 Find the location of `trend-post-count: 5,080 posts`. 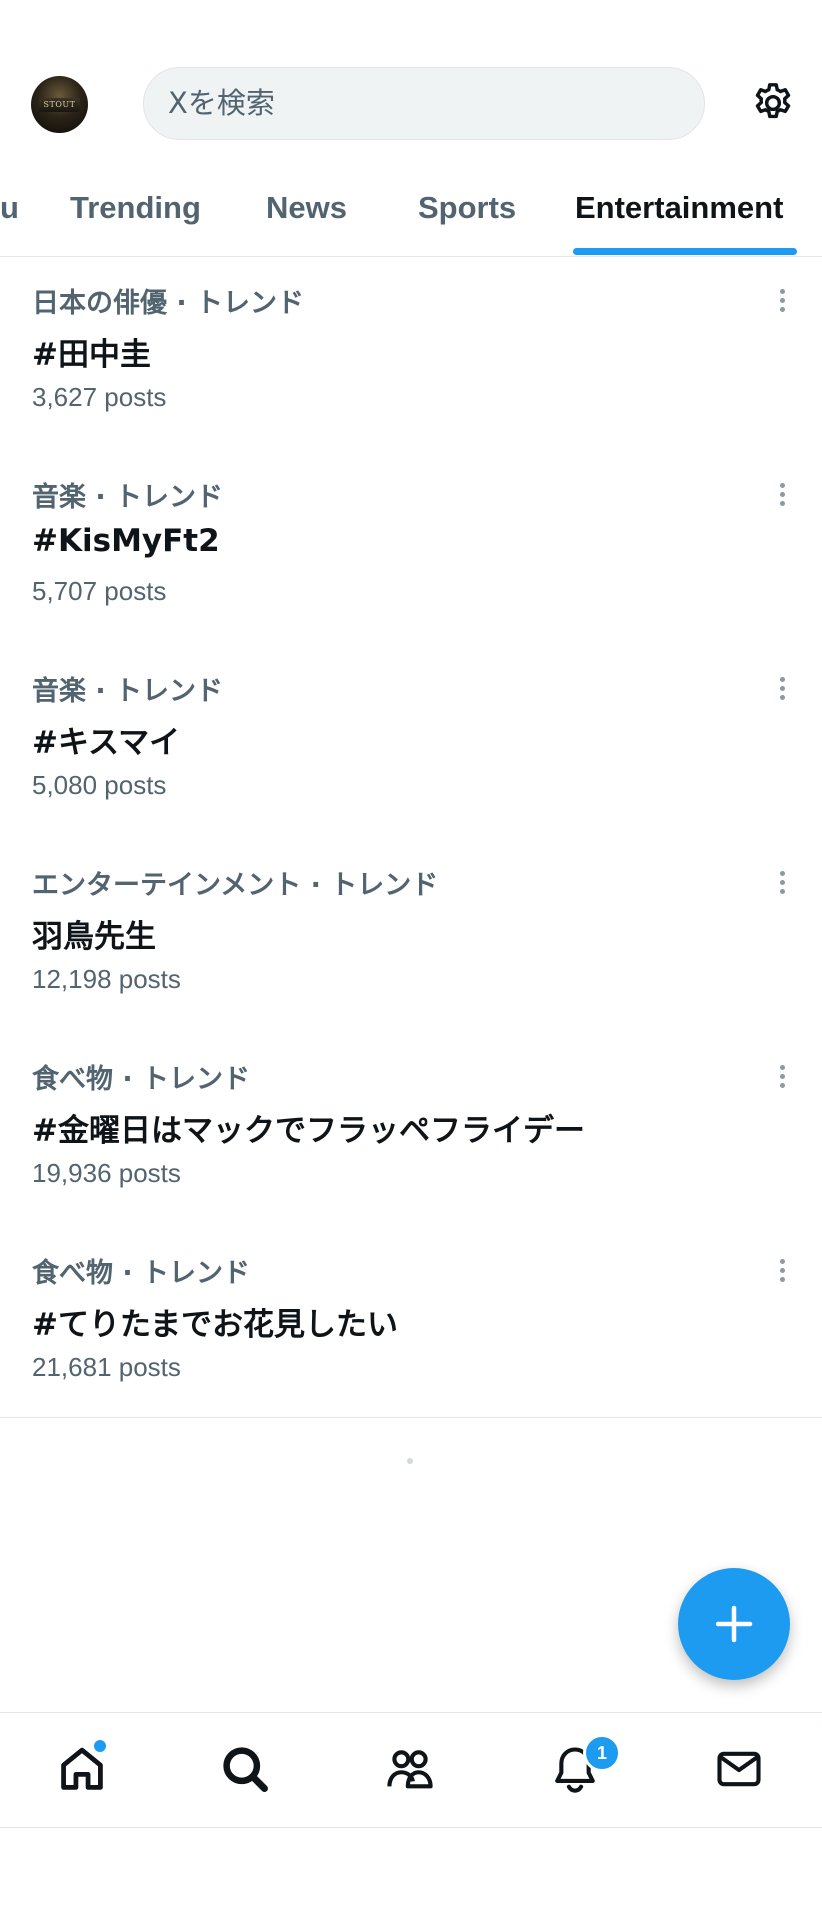

trend-post-count: 5,080 posts is located at coordinates (99, 785).